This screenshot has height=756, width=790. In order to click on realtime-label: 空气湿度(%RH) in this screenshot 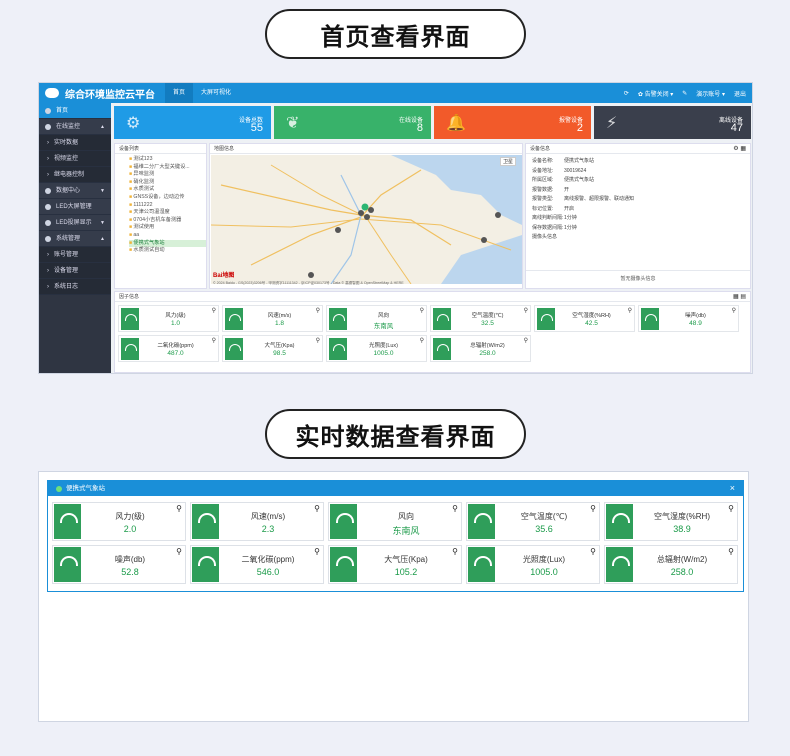, I will do `click(682, 516)`.